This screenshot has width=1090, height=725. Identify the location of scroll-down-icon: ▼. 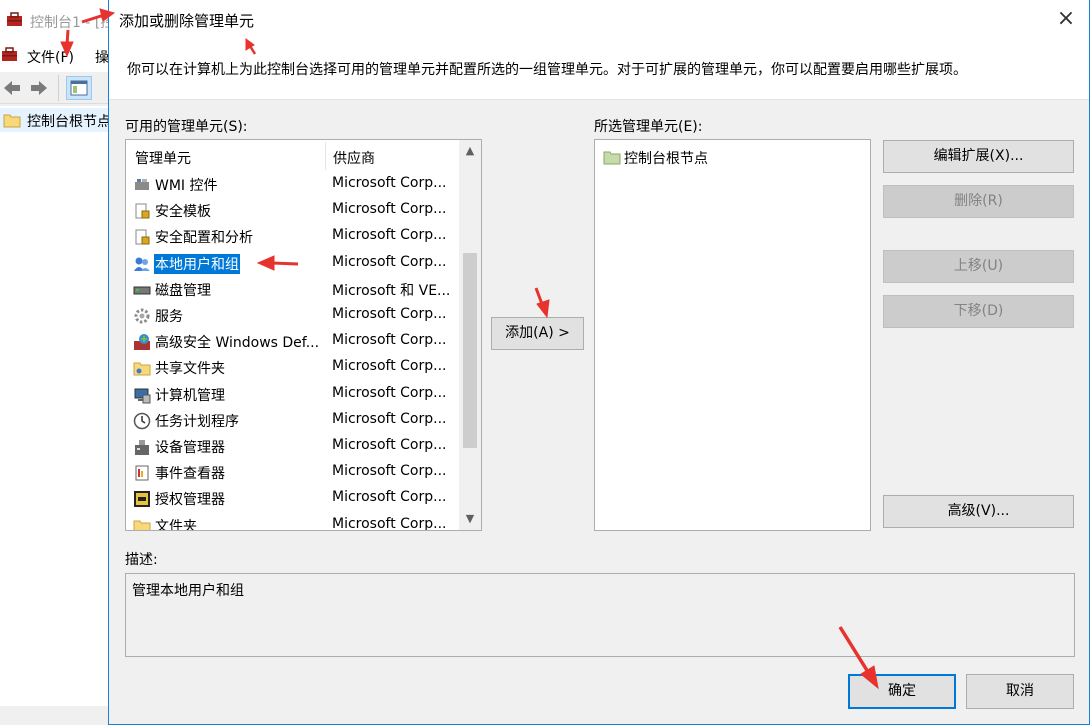
(470, 519).